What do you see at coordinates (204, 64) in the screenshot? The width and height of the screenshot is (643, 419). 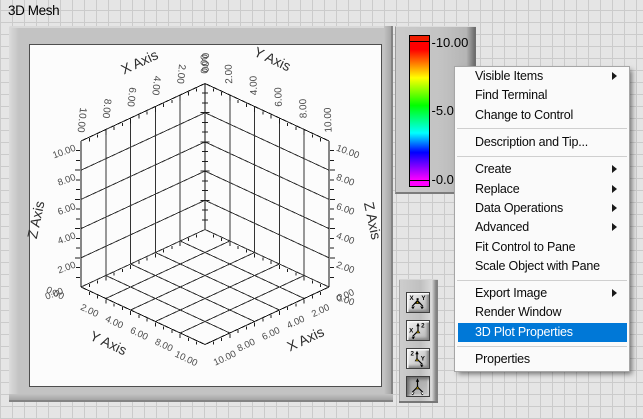 I see `svg-text: 0.00` at bounding box center [204, 64].